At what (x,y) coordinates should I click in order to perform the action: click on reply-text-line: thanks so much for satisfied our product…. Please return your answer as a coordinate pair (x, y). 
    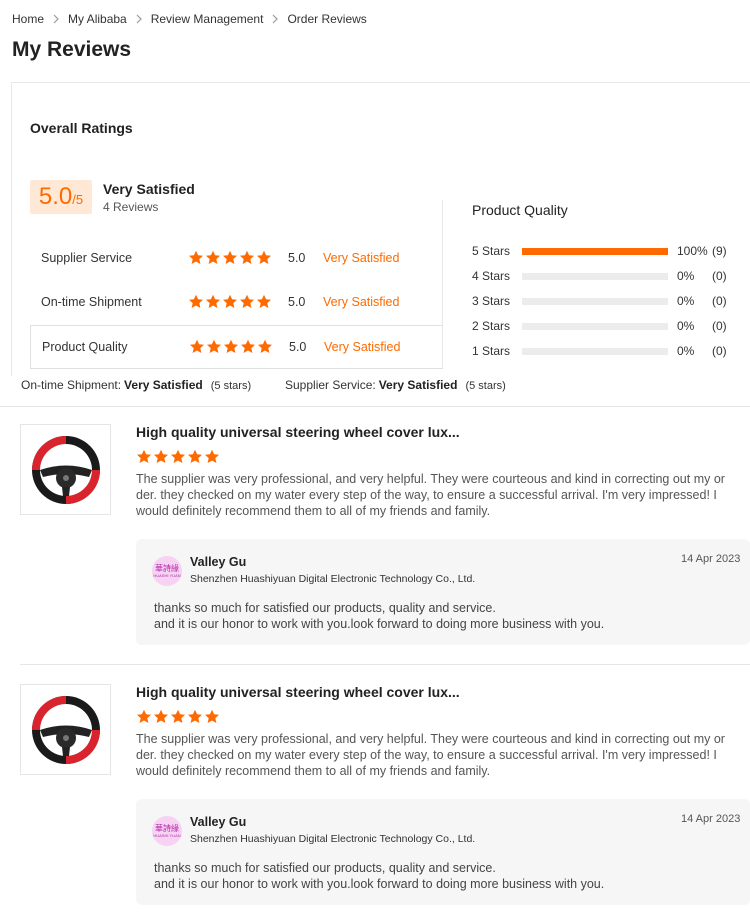
    Looking at the image, I should click on (325, 608).